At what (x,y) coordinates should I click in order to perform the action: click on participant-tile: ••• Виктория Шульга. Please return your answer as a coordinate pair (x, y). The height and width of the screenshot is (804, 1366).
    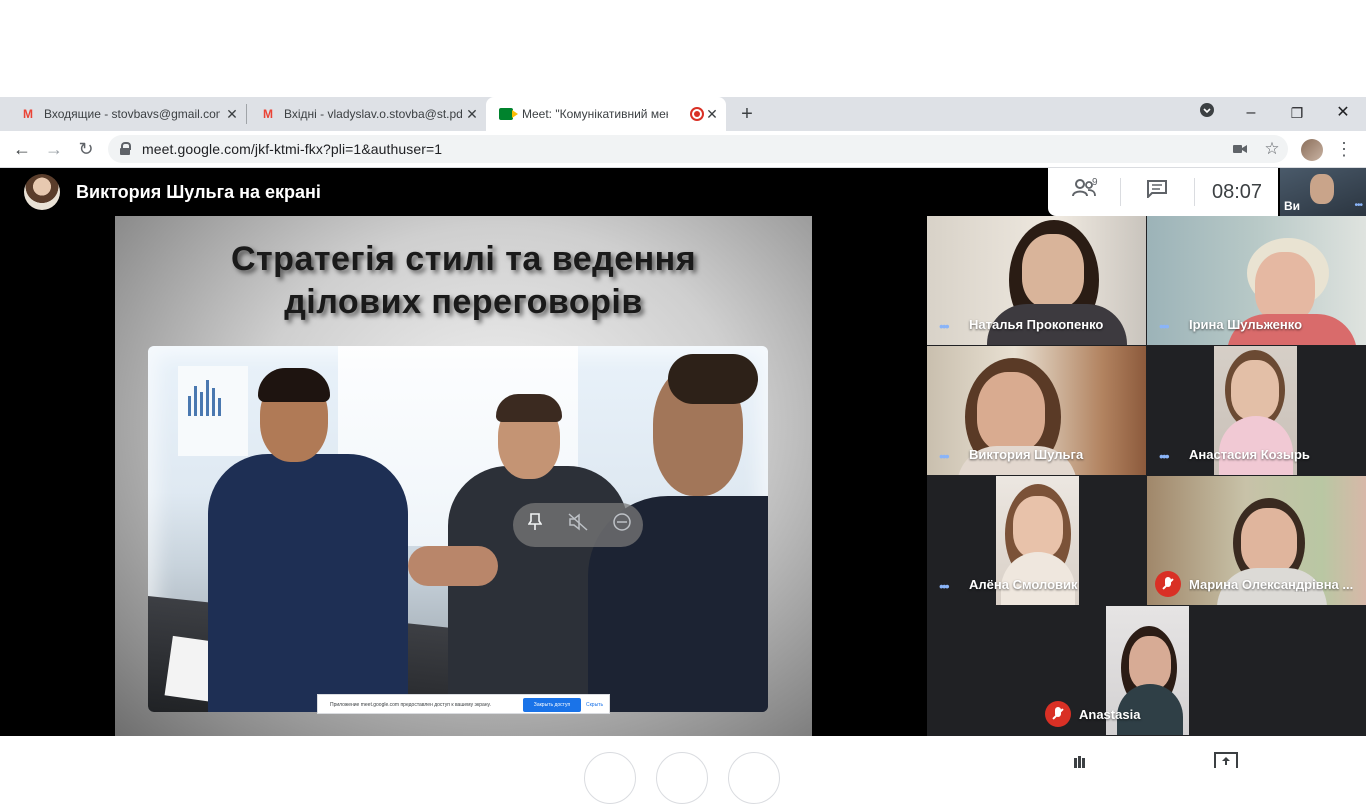
    Looking at the image, I should click on (1036, 410).